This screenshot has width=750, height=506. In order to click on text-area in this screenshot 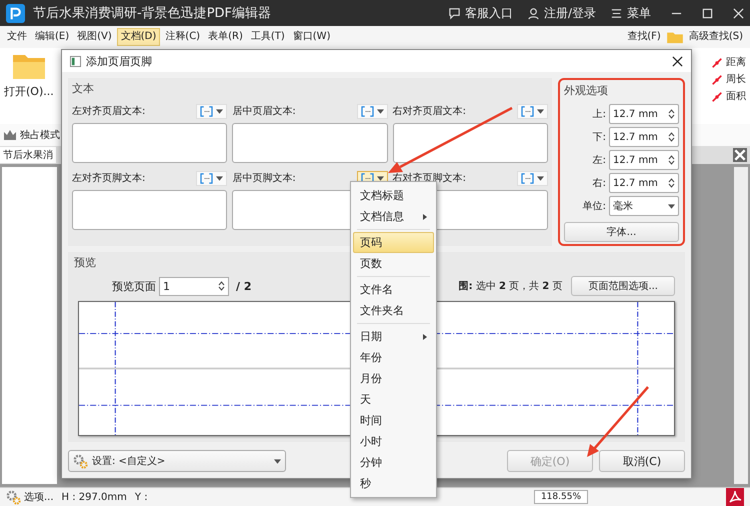, I will do `click(470, 143)`.